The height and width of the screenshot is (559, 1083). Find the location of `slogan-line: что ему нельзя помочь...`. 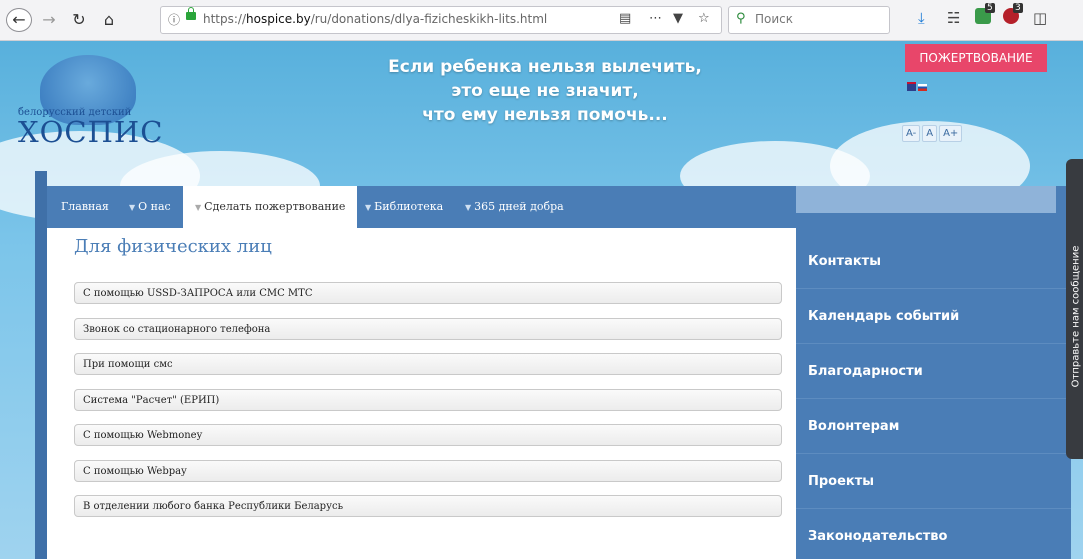

slogan-line: что ему нельзя помочь... is located at coordinates (545, 115).